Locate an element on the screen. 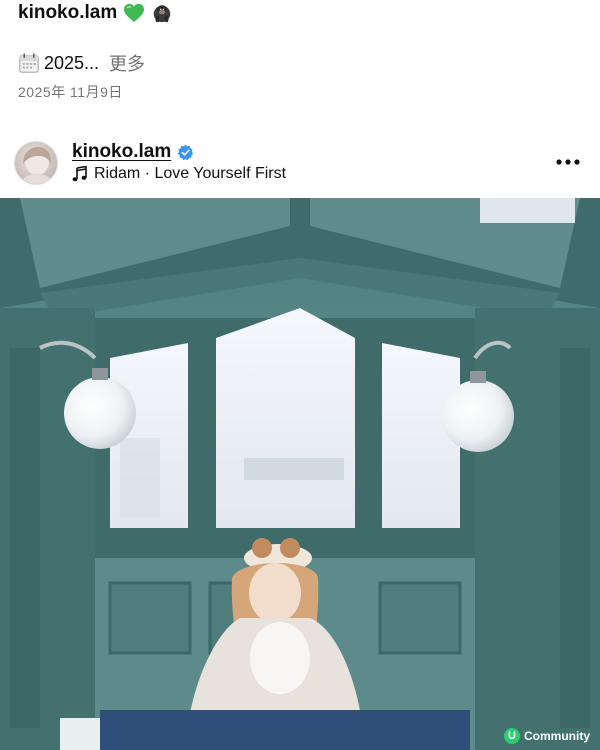  caption-author: kinoko.lam is located at coordinates (95, 13).